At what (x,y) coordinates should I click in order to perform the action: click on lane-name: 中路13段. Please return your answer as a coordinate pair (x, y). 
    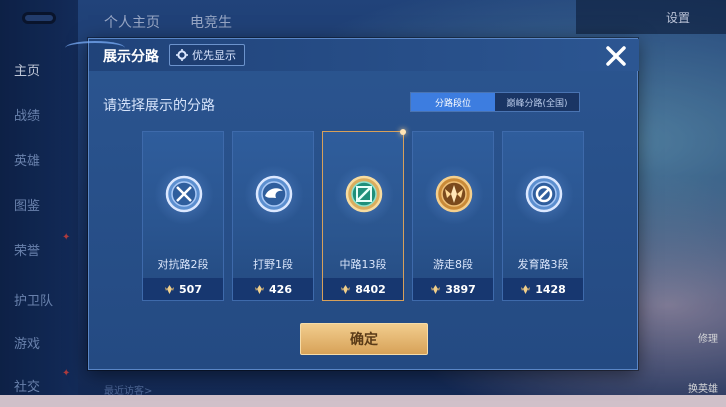
    Looking at the image, I should click on (363, 264).